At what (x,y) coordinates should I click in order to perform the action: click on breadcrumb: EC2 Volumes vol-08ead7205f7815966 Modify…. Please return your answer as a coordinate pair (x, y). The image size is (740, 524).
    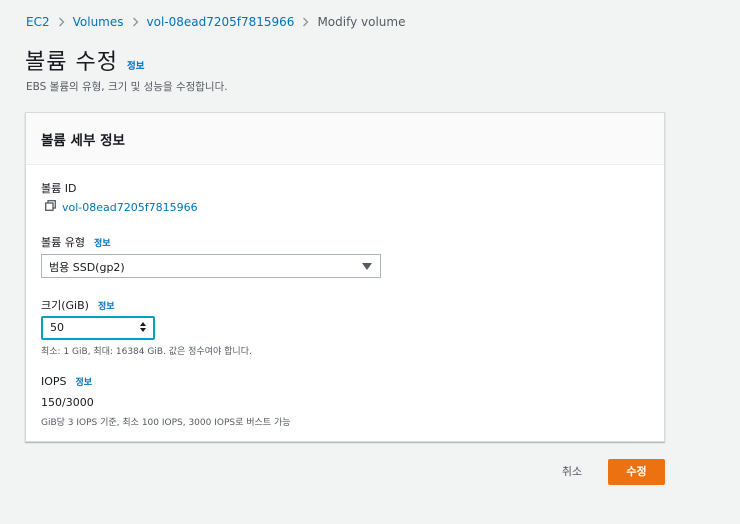
    Looking at the image, I should click on (215, 22).